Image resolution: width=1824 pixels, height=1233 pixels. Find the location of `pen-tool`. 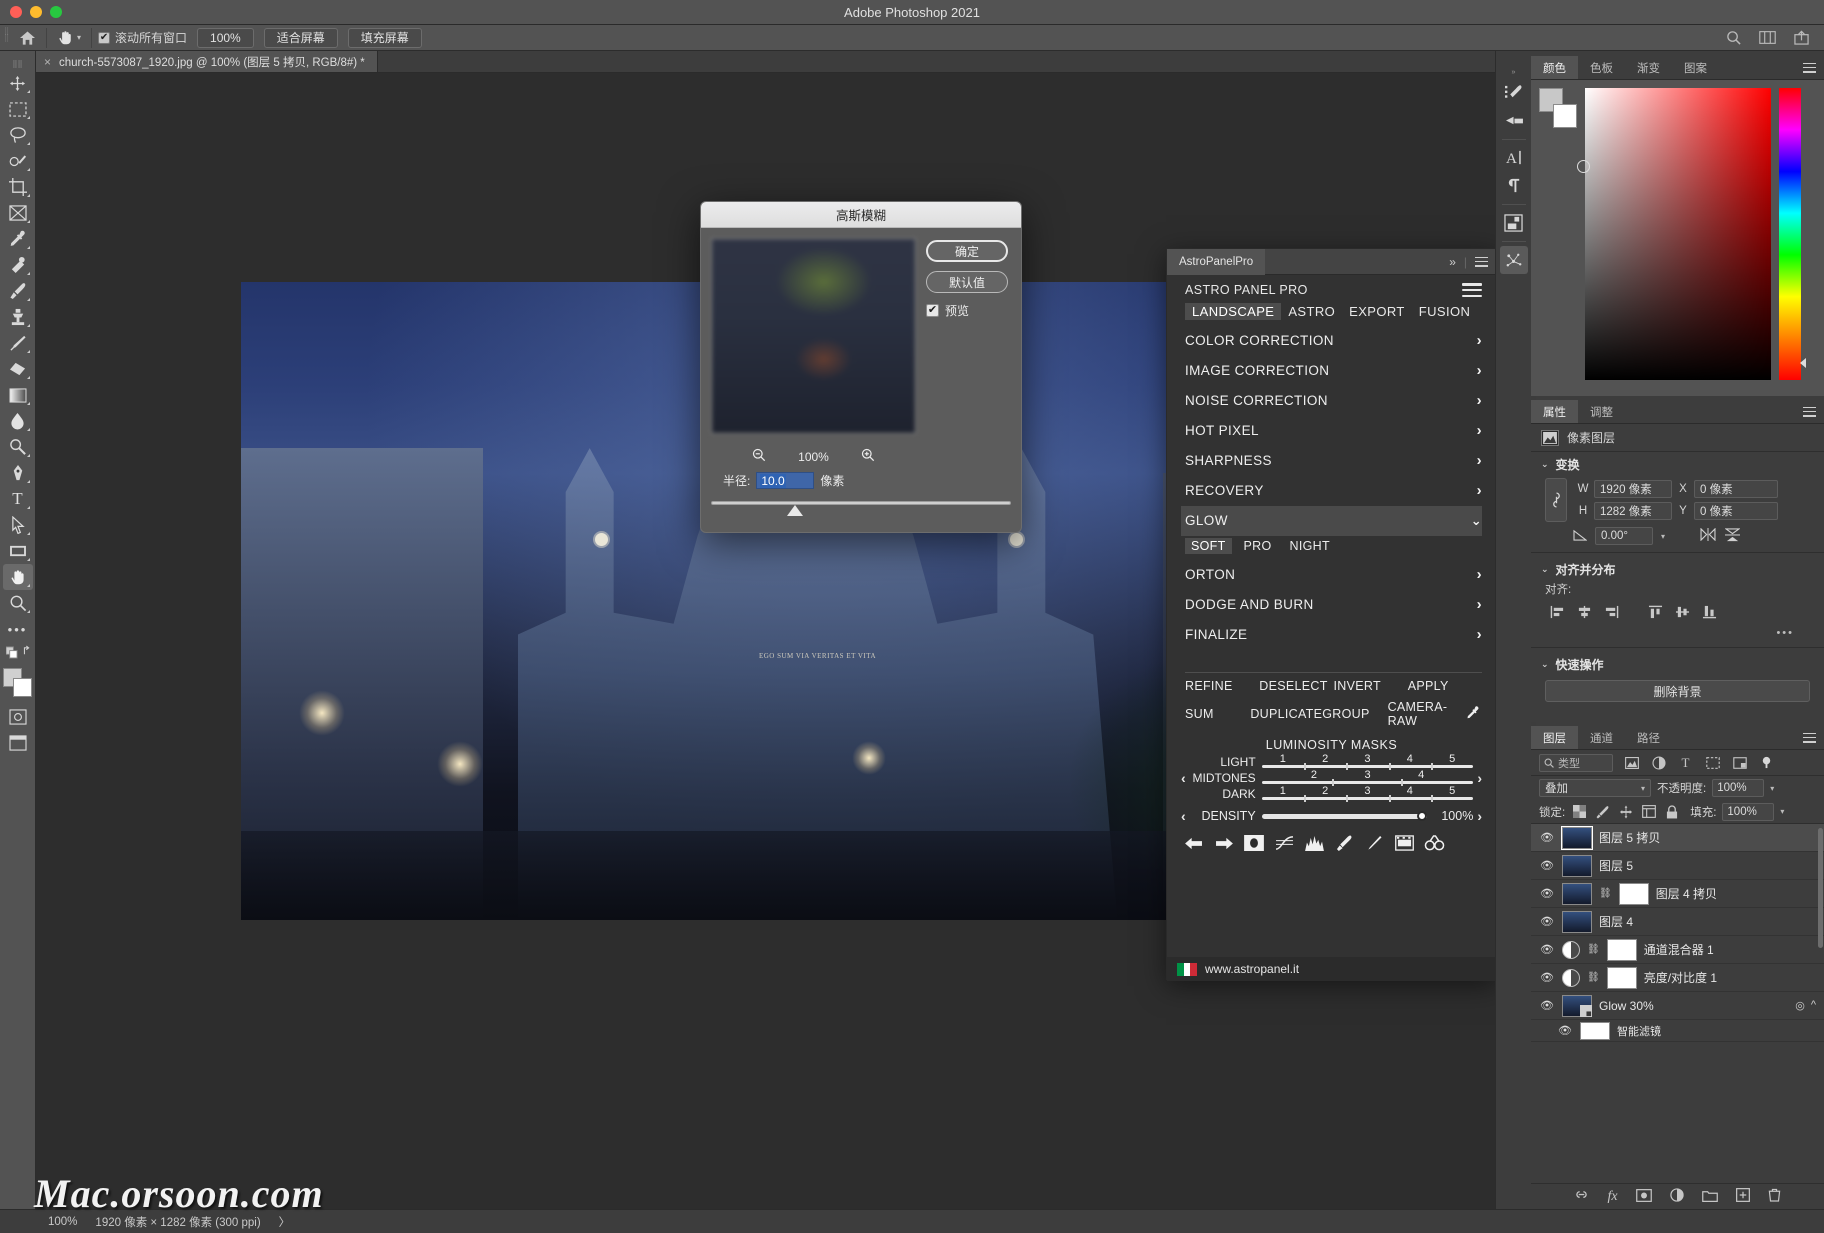

pen-tool is located at coordinates (18, 473).